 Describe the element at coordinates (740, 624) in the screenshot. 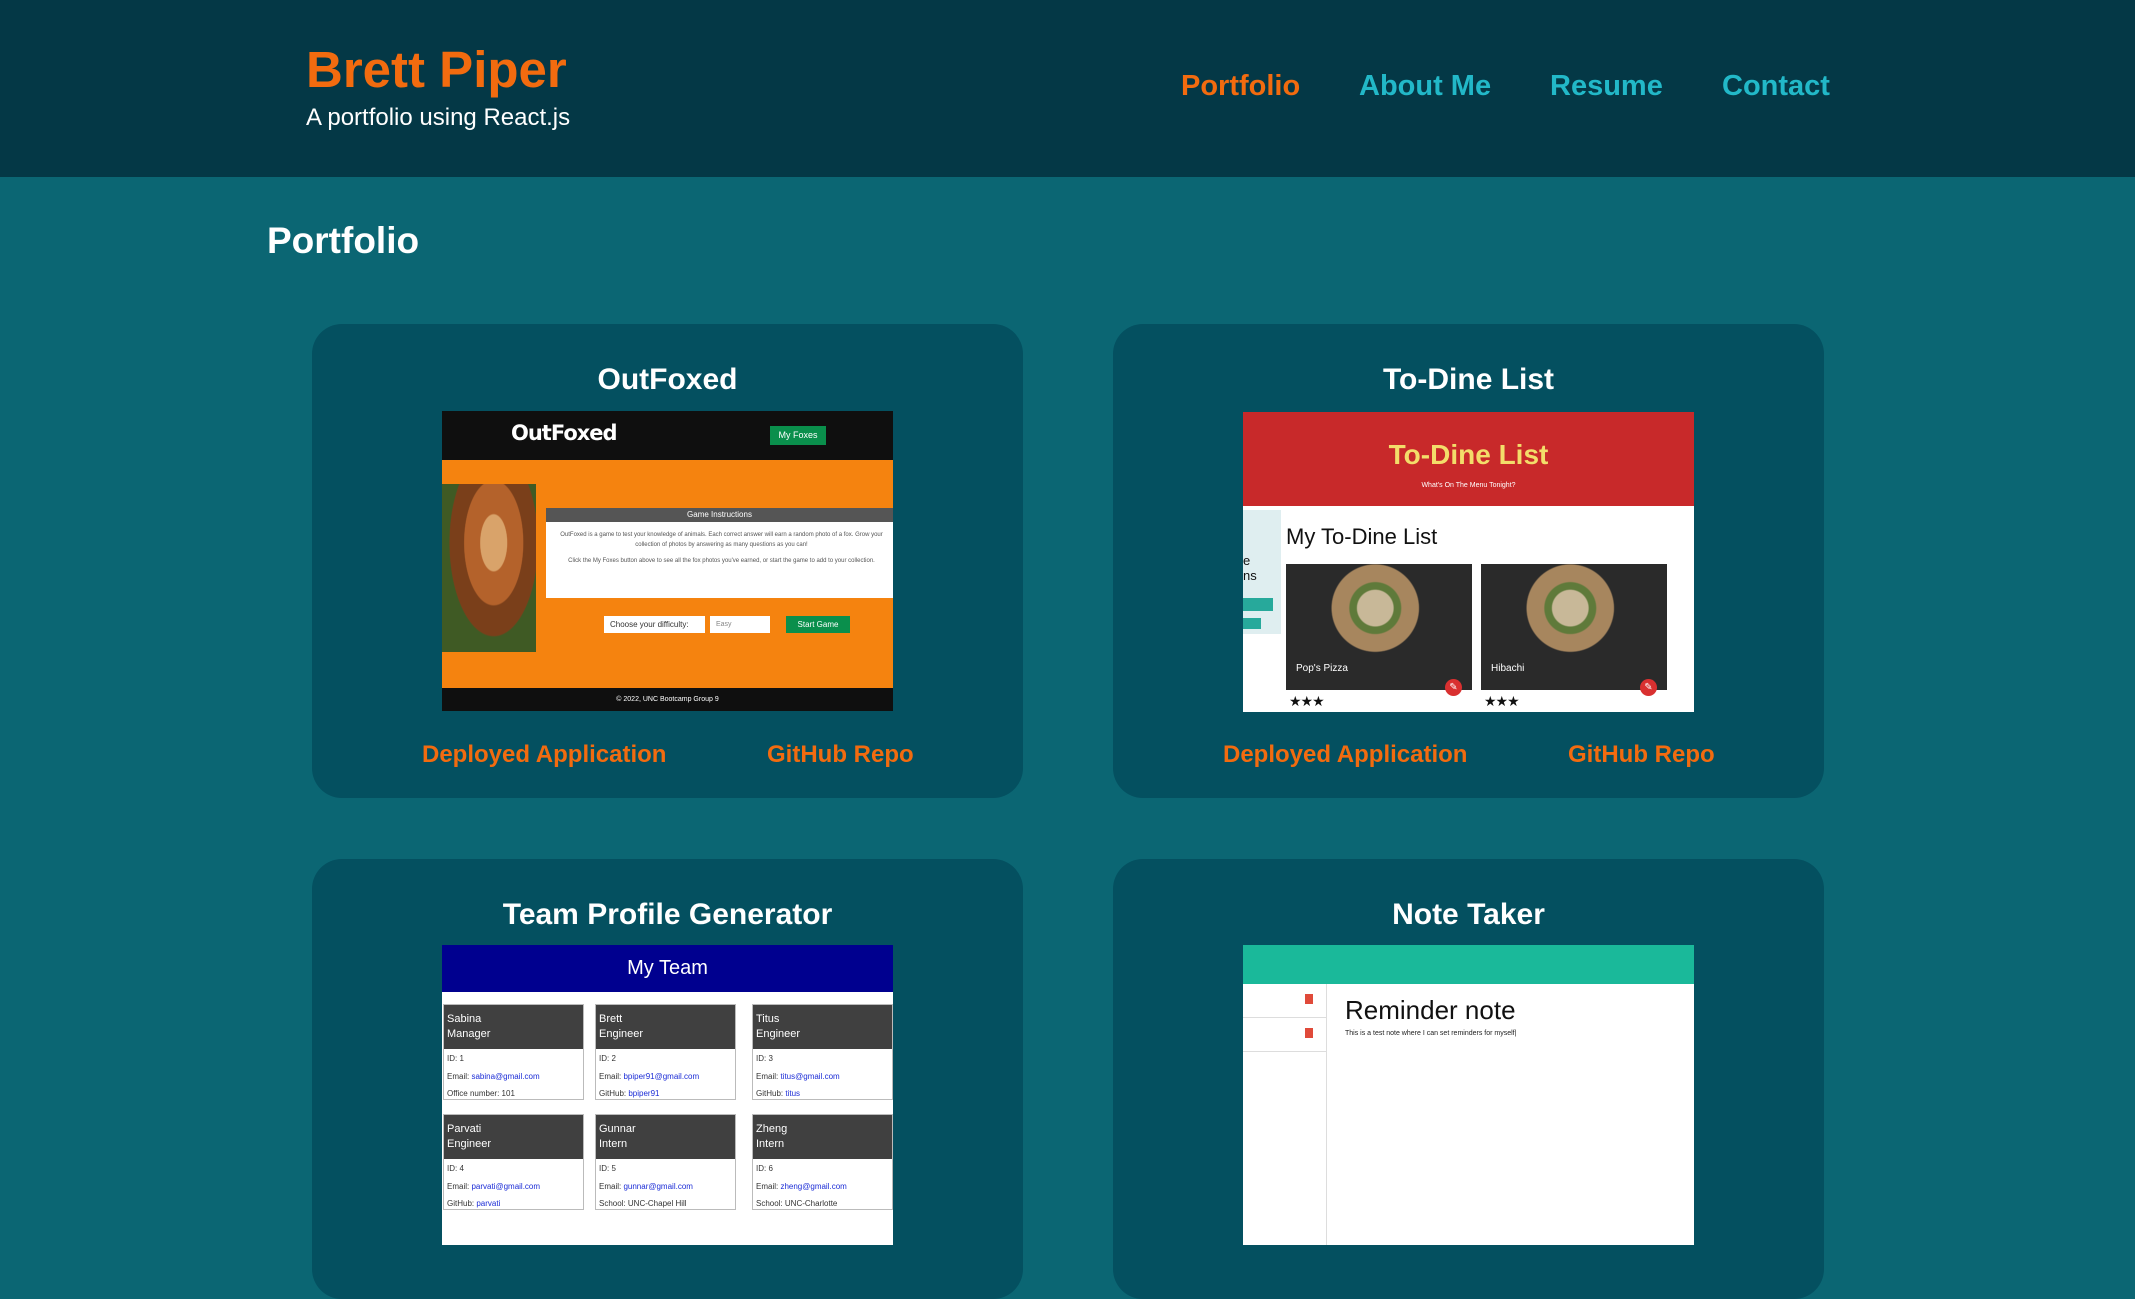

I see `screenshot-difficulty-select: Easy` at that location.